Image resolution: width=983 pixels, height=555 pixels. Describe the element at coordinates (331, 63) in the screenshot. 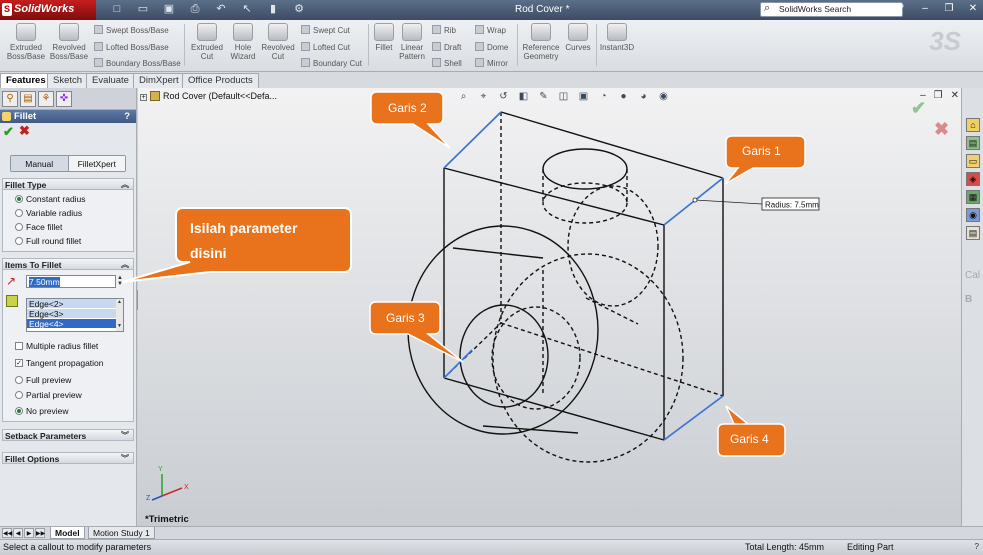

I see `boundary-cut-button: Boundary Cut` at that location.